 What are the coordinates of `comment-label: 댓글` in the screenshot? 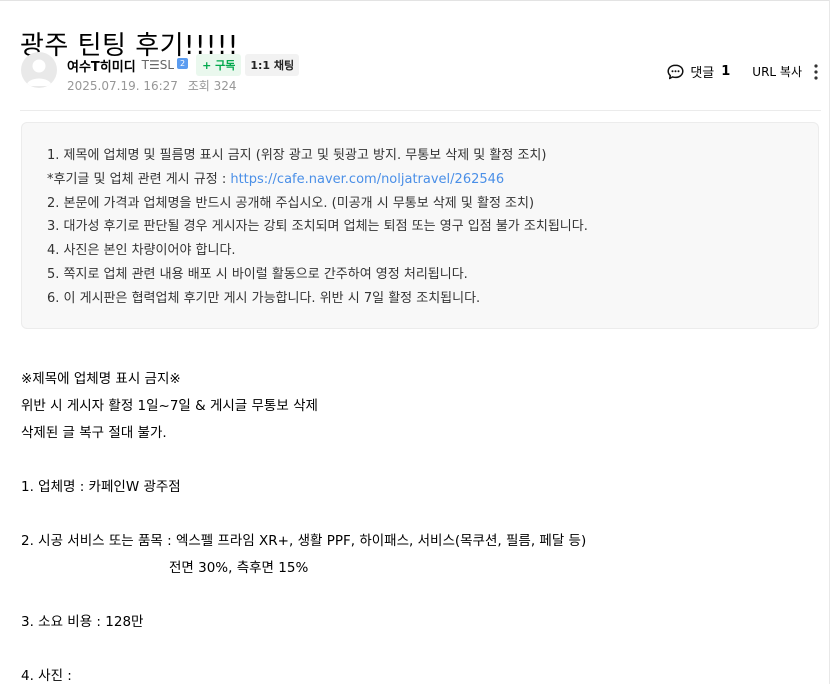 It's located at (702, 73).